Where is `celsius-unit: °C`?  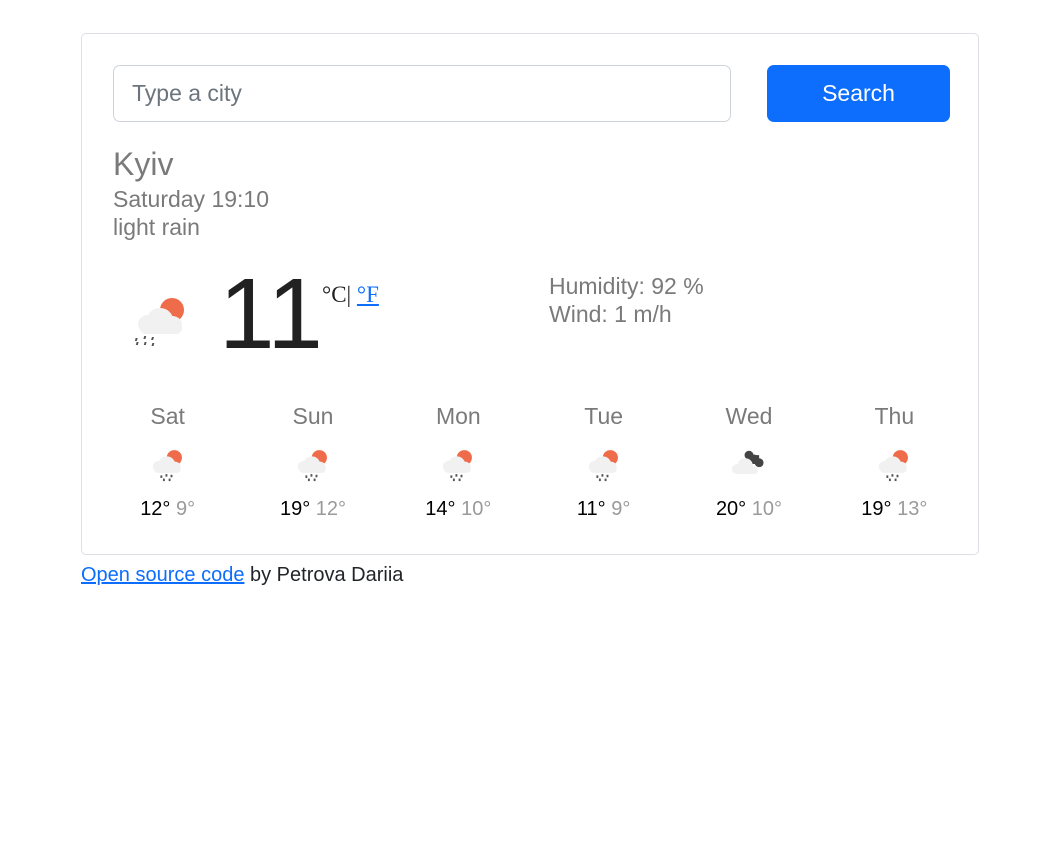 celsius-unit: °C is located at coordinates (334, 294).